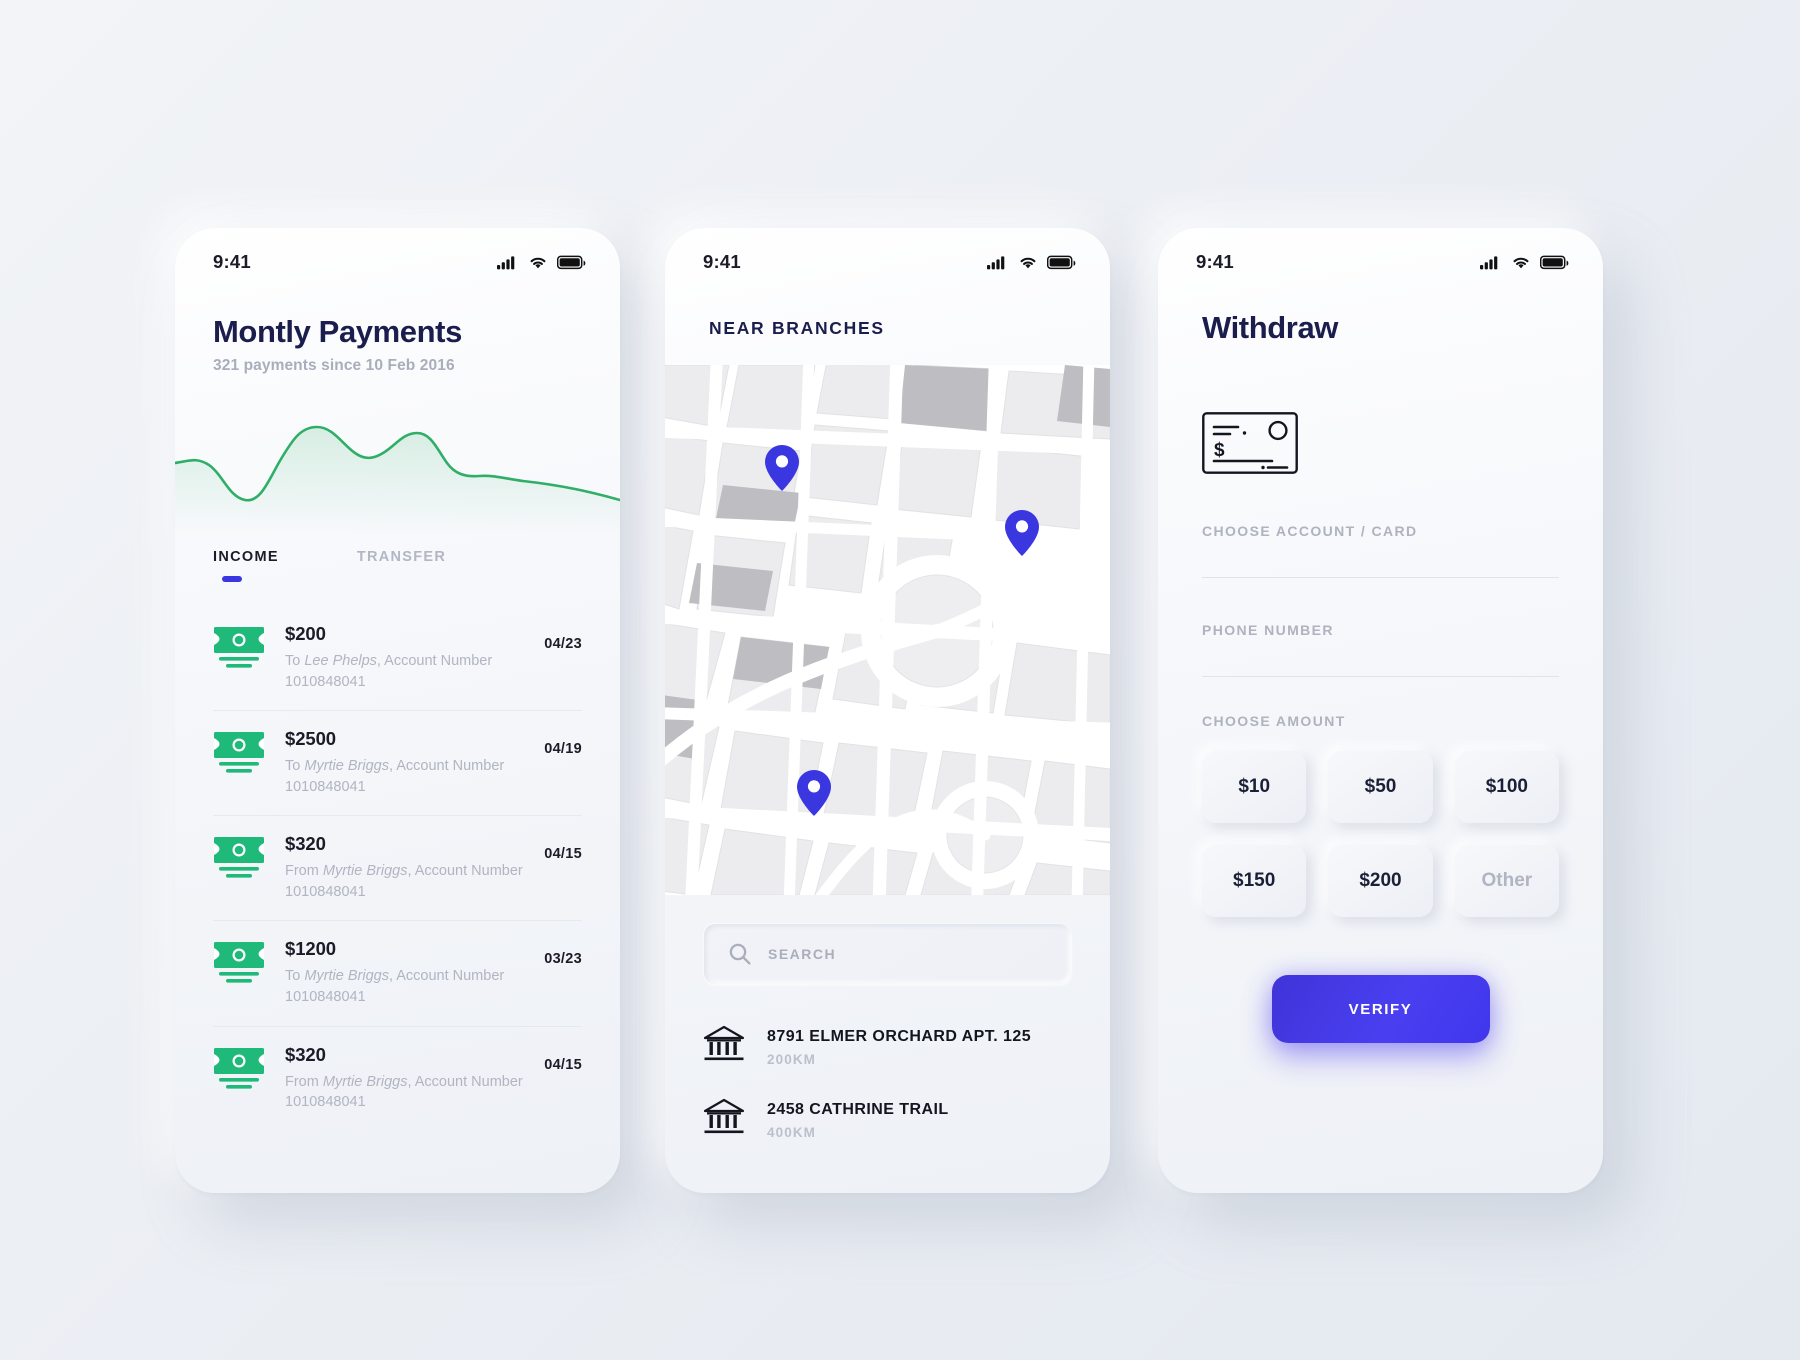 Image resolution: width=1800 pixels, height=1360 pixels. I want to click on page-title: Montly Payments, so click(337, 331).